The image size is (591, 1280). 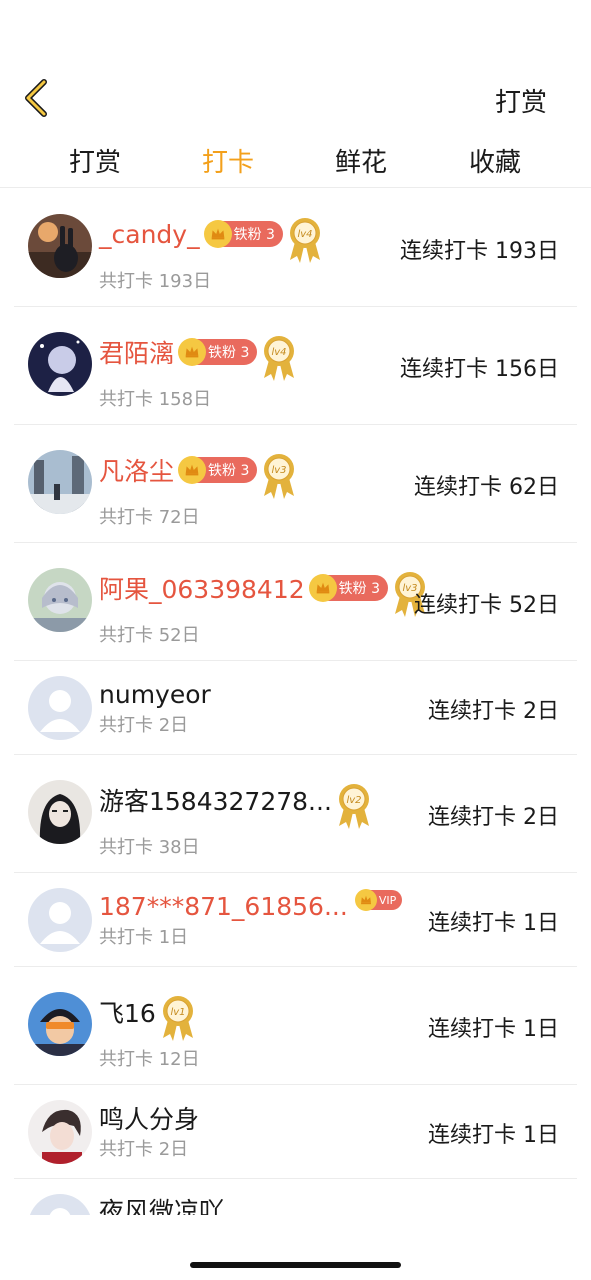 What do you see at coordinates (353, 800) in the screenshot?
I see `svg-text: lv2` at bounding box center [353, 800].